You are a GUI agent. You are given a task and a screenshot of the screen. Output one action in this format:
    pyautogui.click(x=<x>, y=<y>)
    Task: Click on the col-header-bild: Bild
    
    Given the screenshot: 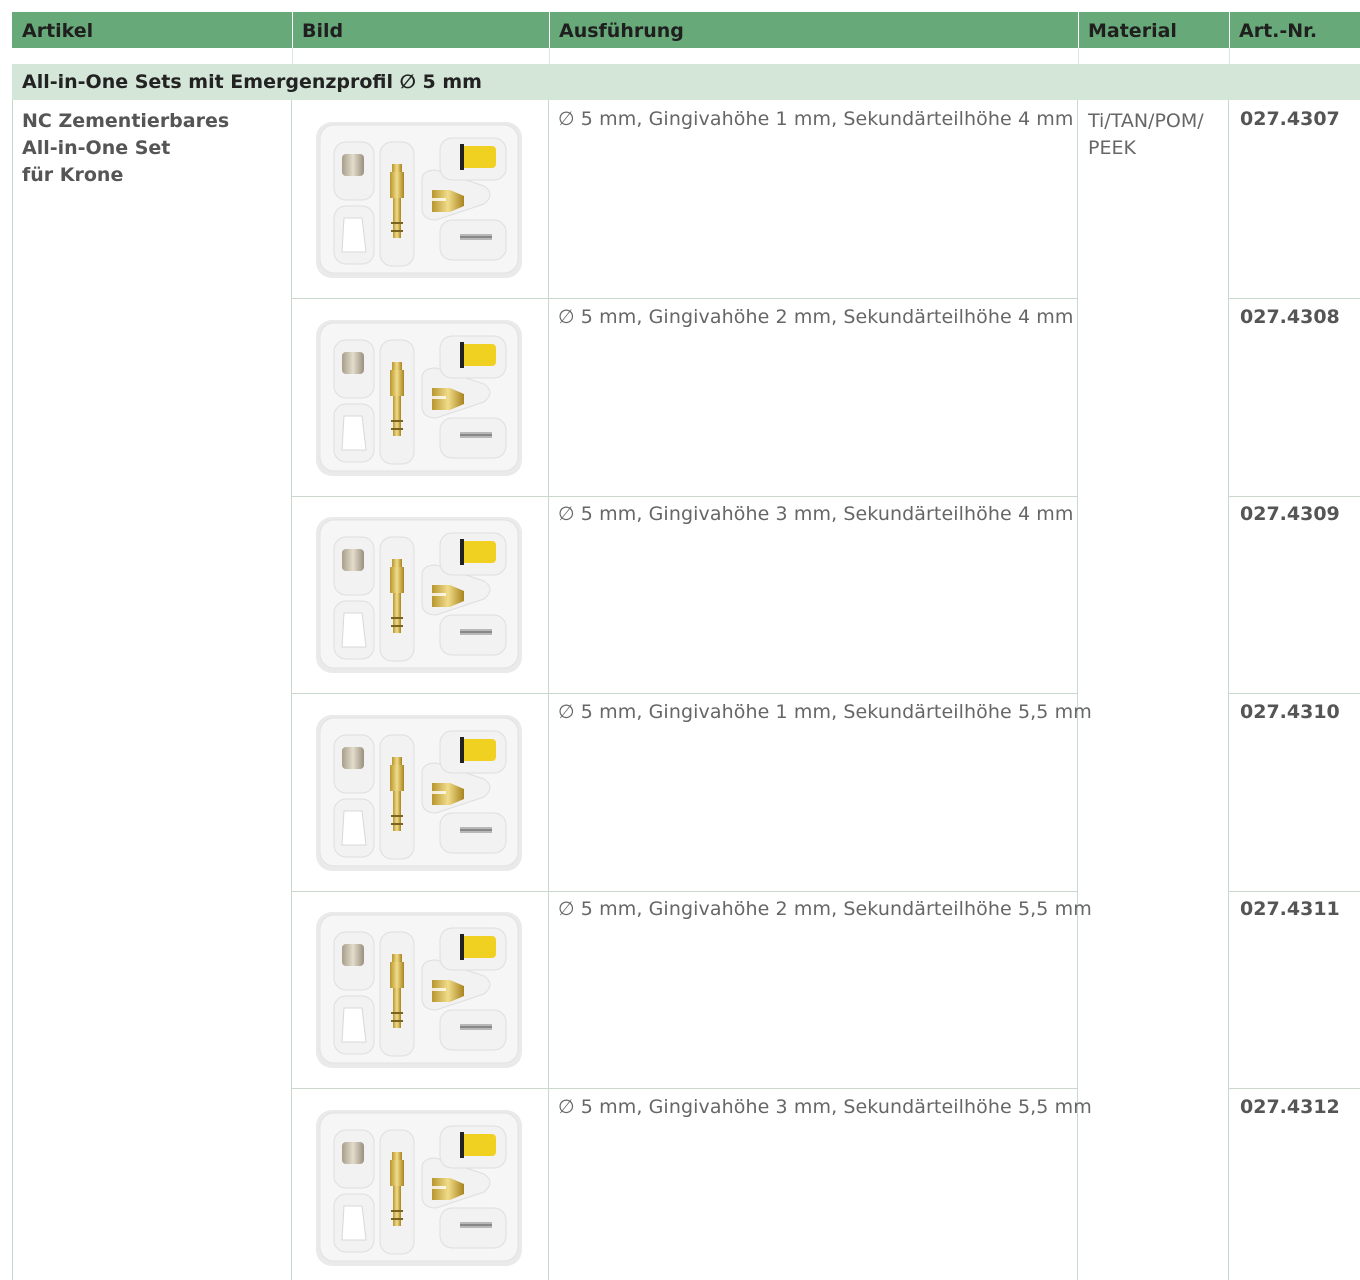 What is the action you would take?
    pyautogui.click(x=323, y=31)
    